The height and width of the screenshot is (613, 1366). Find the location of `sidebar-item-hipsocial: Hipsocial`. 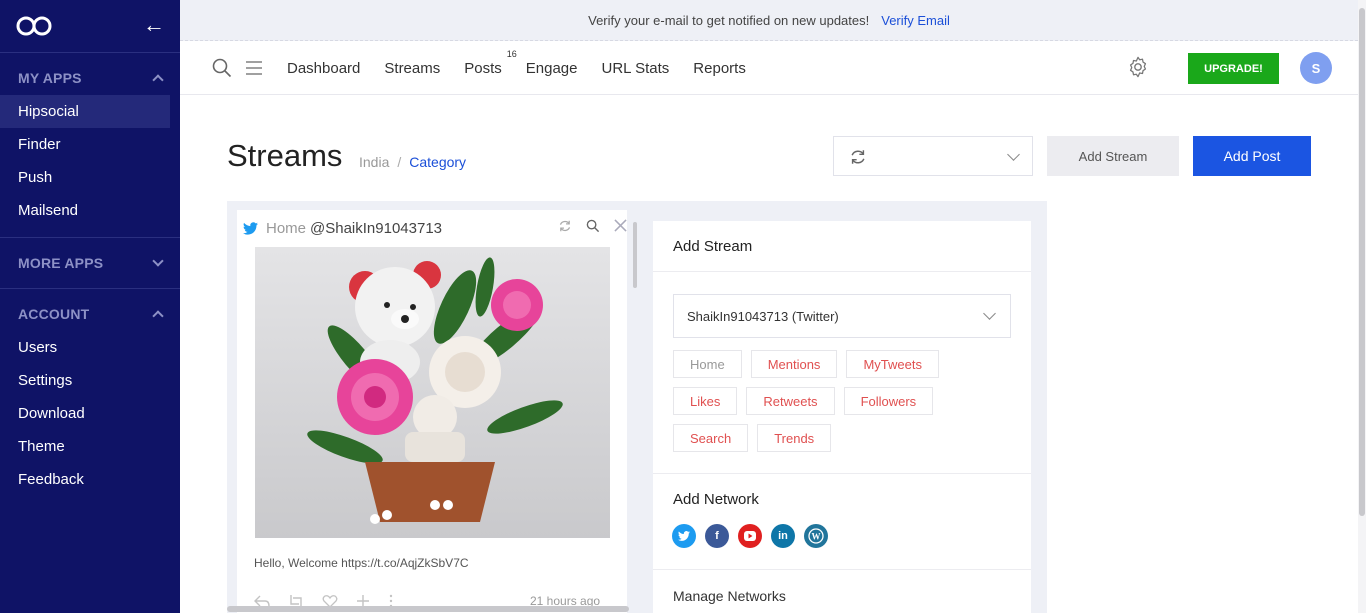

sidebar-item-hipsocial: Hipsocial is located at coordinates (85, 111).